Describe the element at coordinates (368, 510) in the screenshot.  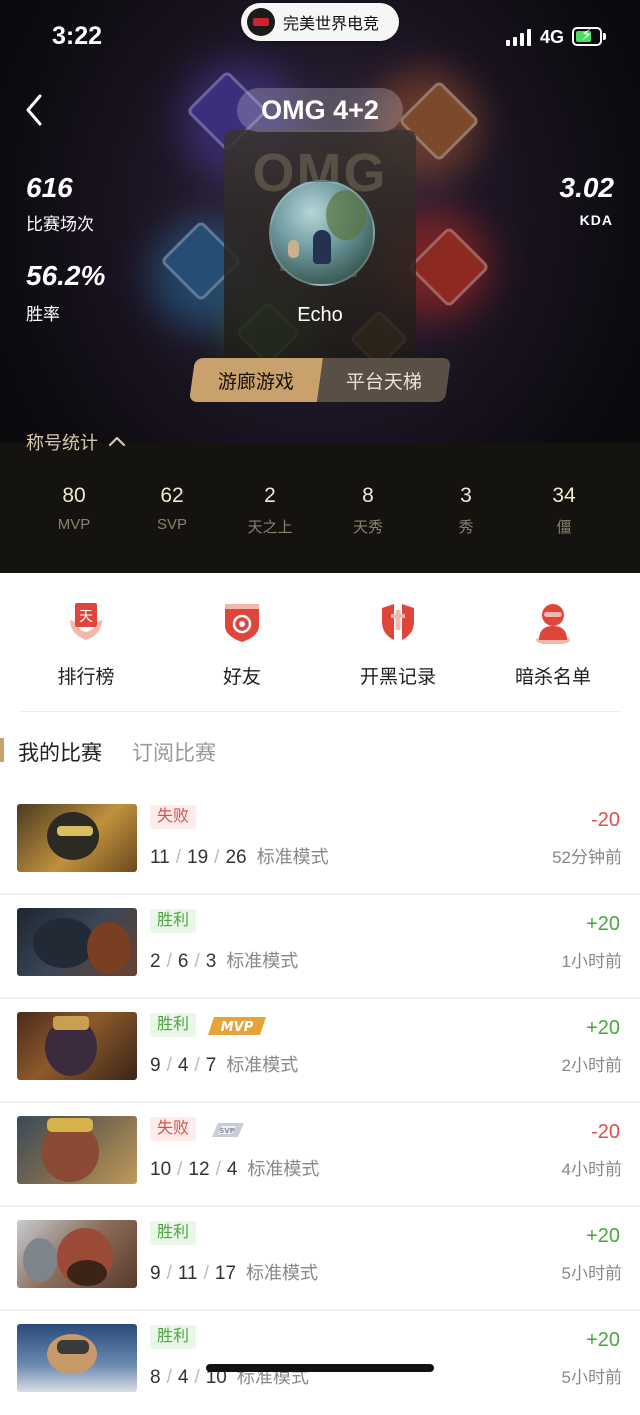
I see `title-stat-item: 8 天秀` at that location.